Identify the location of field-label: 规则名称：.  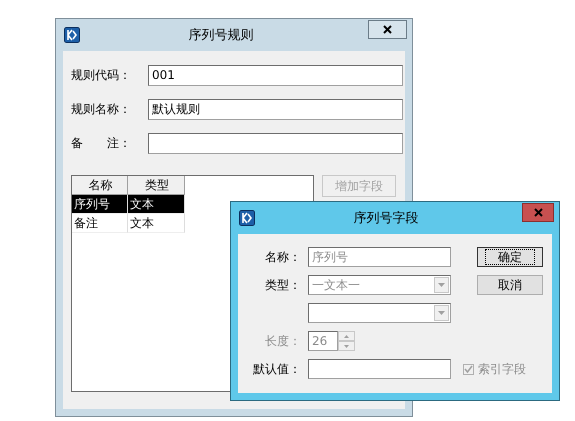
(101, 109).